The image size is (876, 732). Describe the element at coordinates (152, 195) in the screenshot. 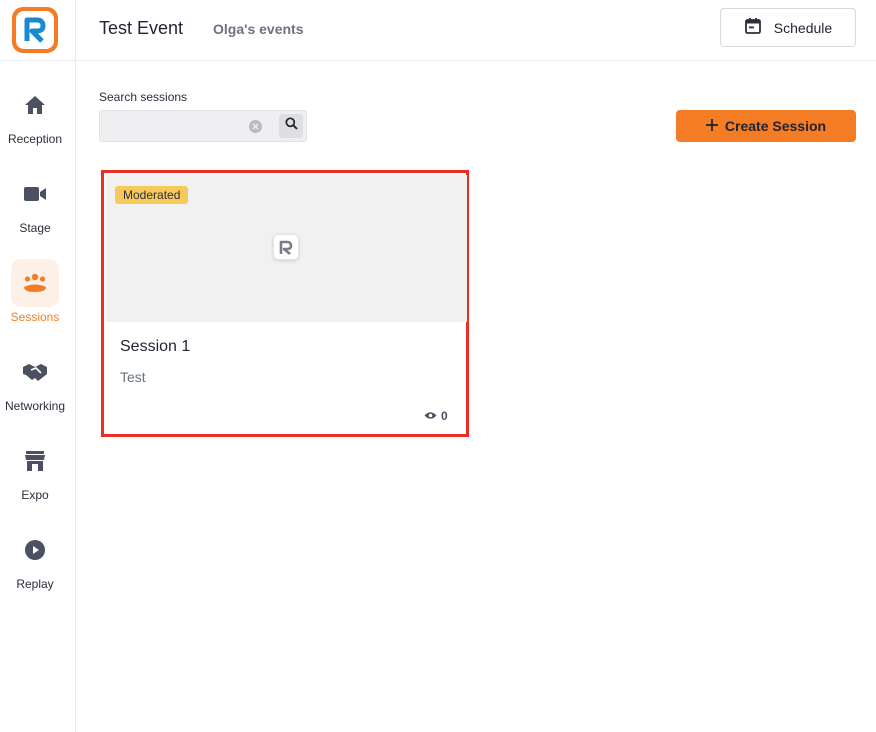

I see `moderated-badge: Moderated` at that location.